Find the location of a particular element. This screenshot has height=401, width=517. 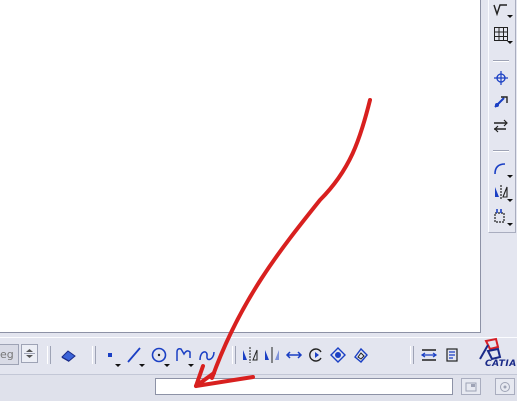

window-button is located at coordinates (471, 386).